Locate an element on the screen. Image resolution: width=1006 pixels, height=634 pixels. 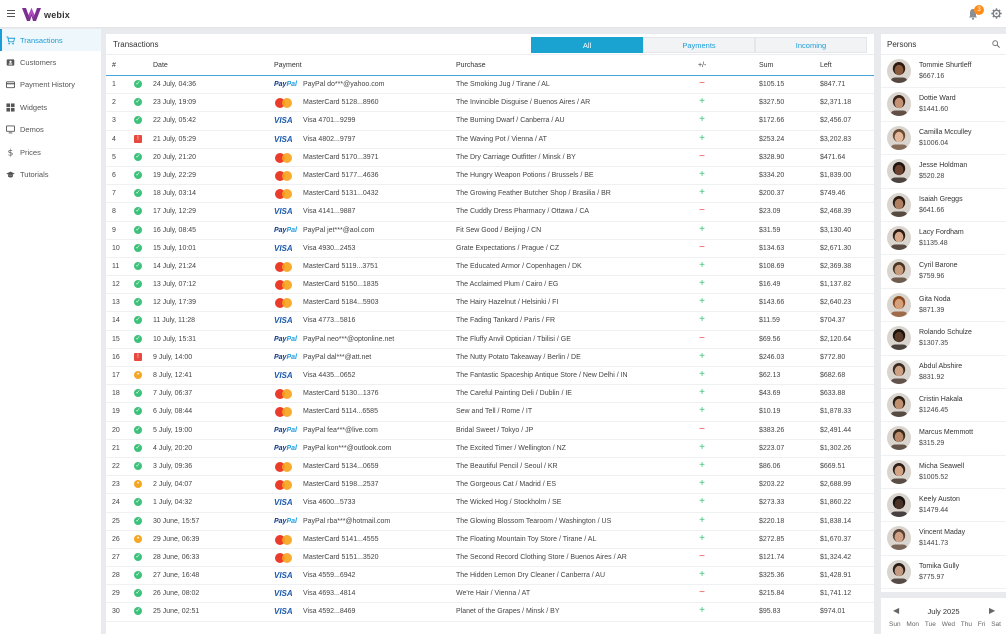
person-item: Camilla Mcculley $1006.04 is located at coordinates (943, 139).